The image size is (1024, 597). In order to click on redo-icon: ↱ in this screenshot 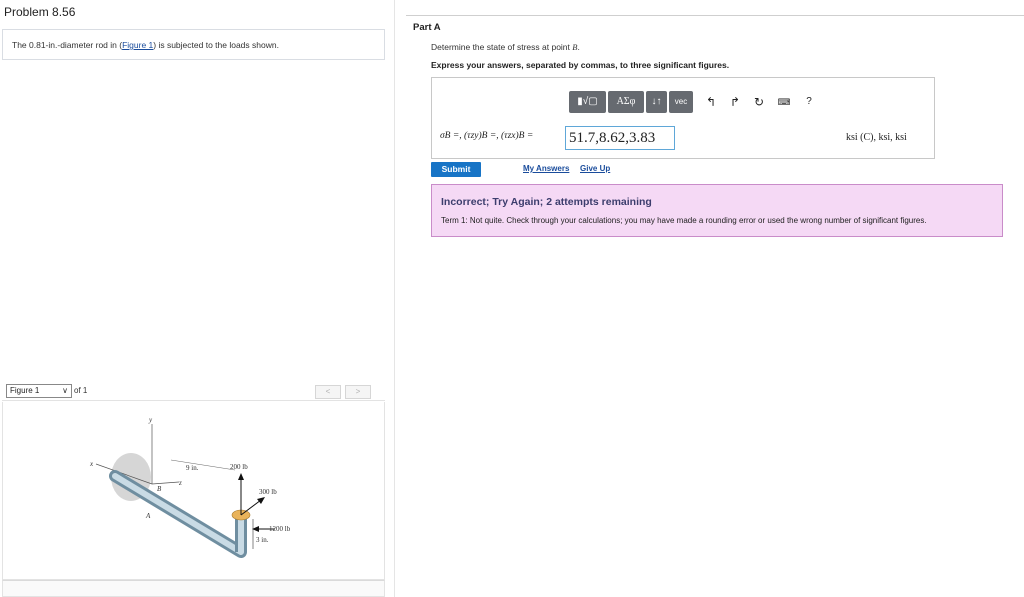, I will do `click(735, 102)`.